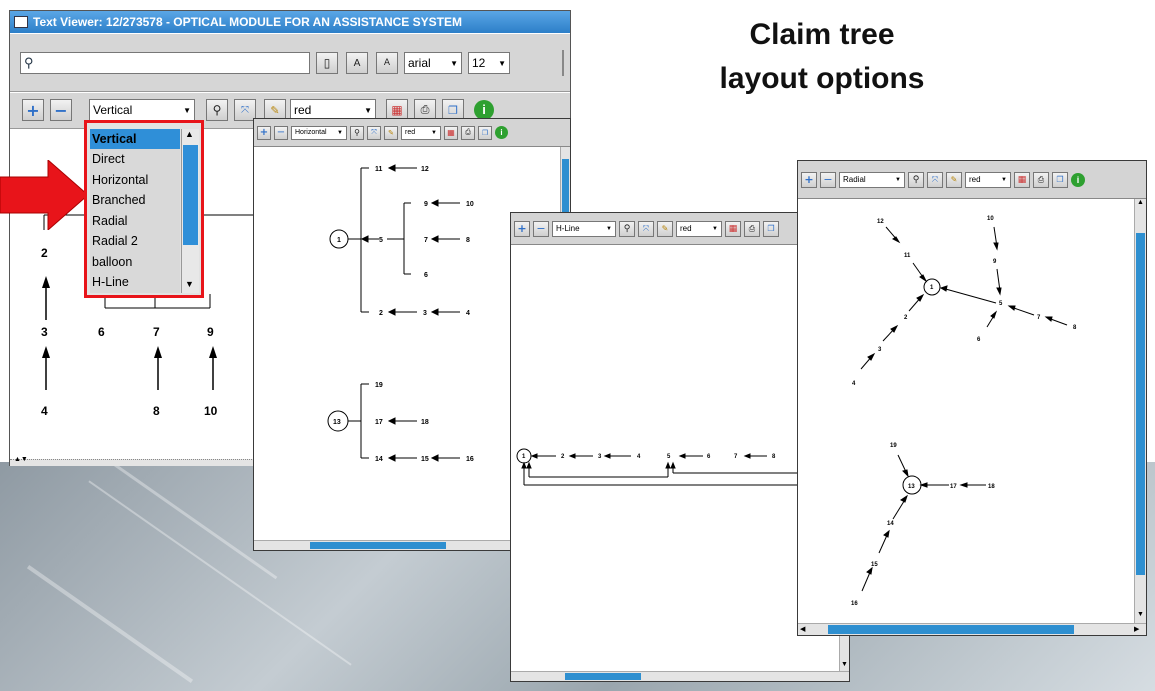 The image size is (1155, 691). I want to click on font-family-value: arial, so click(419, 63).